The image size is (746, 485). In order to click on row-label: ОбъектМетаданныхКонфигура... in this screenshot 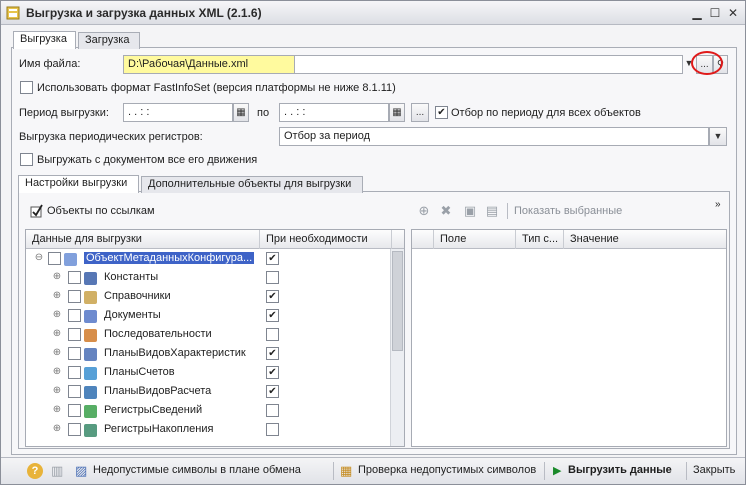, I will do `click(169, 258)`.